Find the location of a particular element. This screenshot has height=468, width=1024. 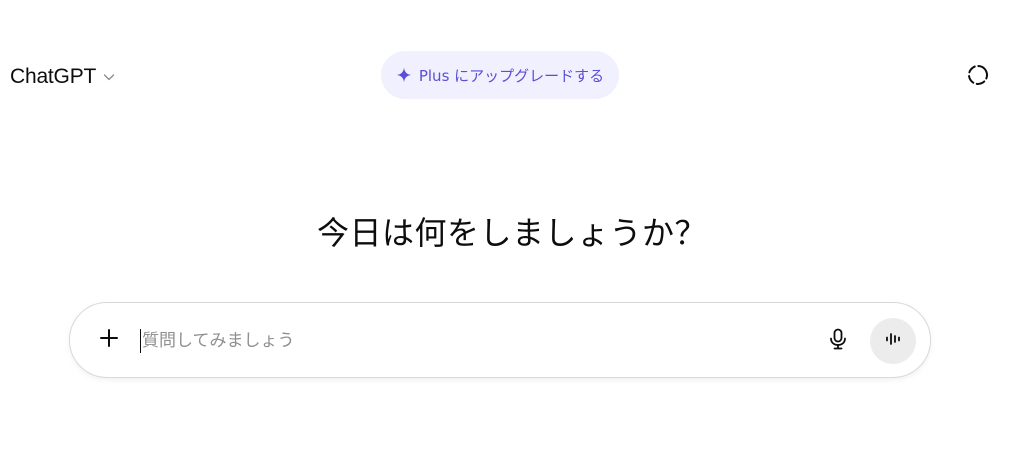

dictate-button is located at coordinates (838, 341).